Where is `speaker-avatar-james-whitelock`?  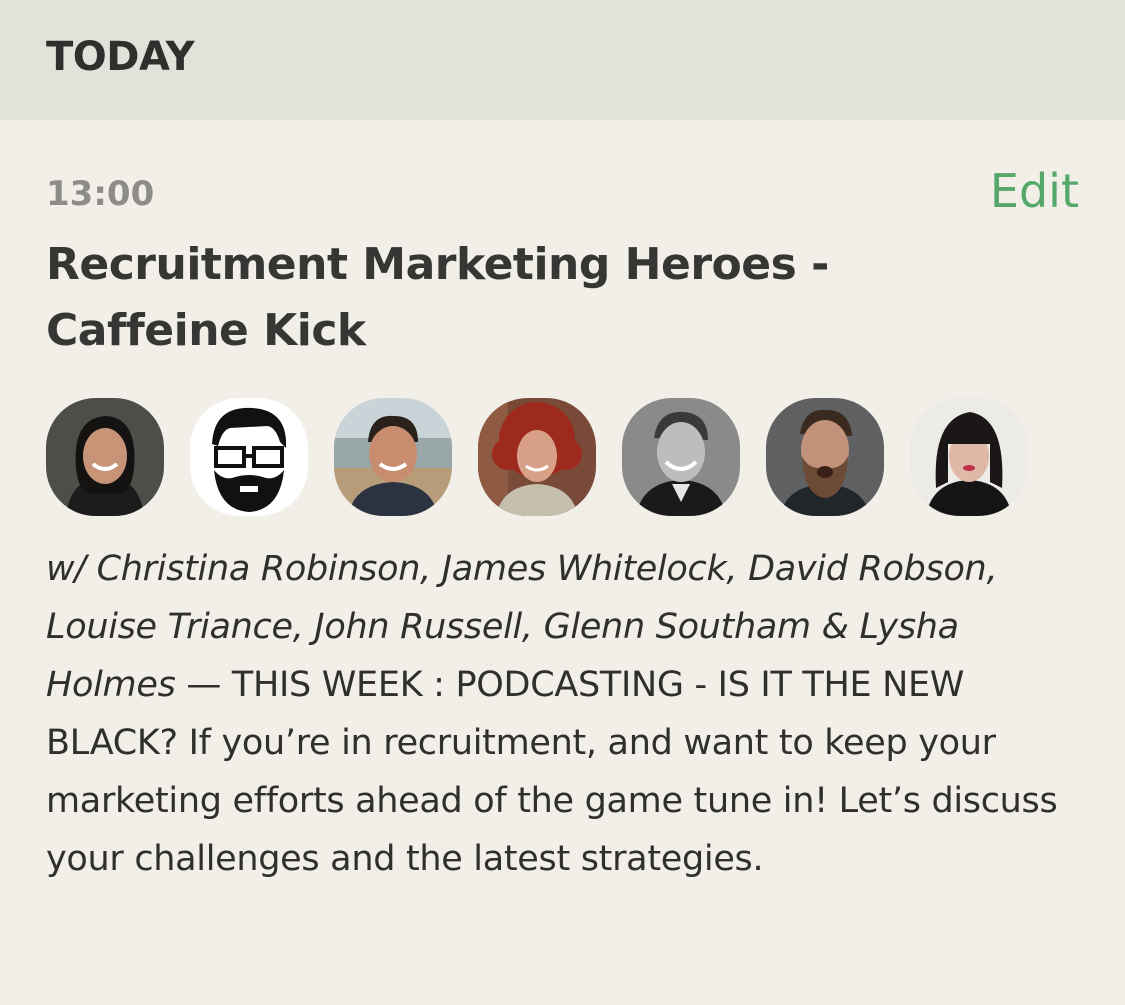 speaker-avatar-james-whitelock is located at coordinates (249, 457).